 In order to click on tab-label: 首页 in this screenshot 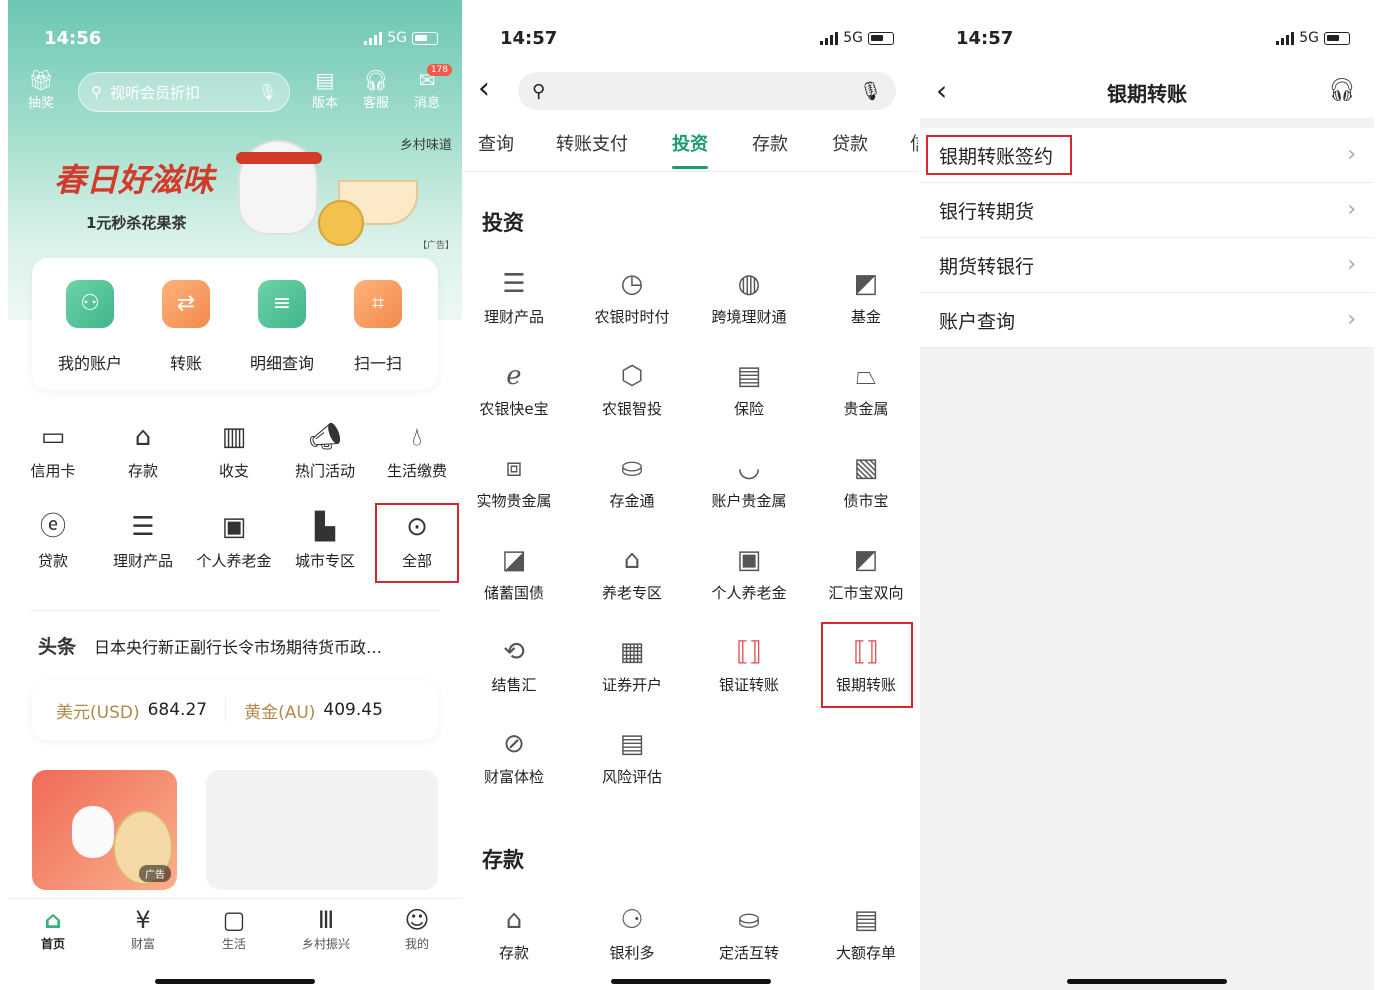, I will do `click(52, 944)`.